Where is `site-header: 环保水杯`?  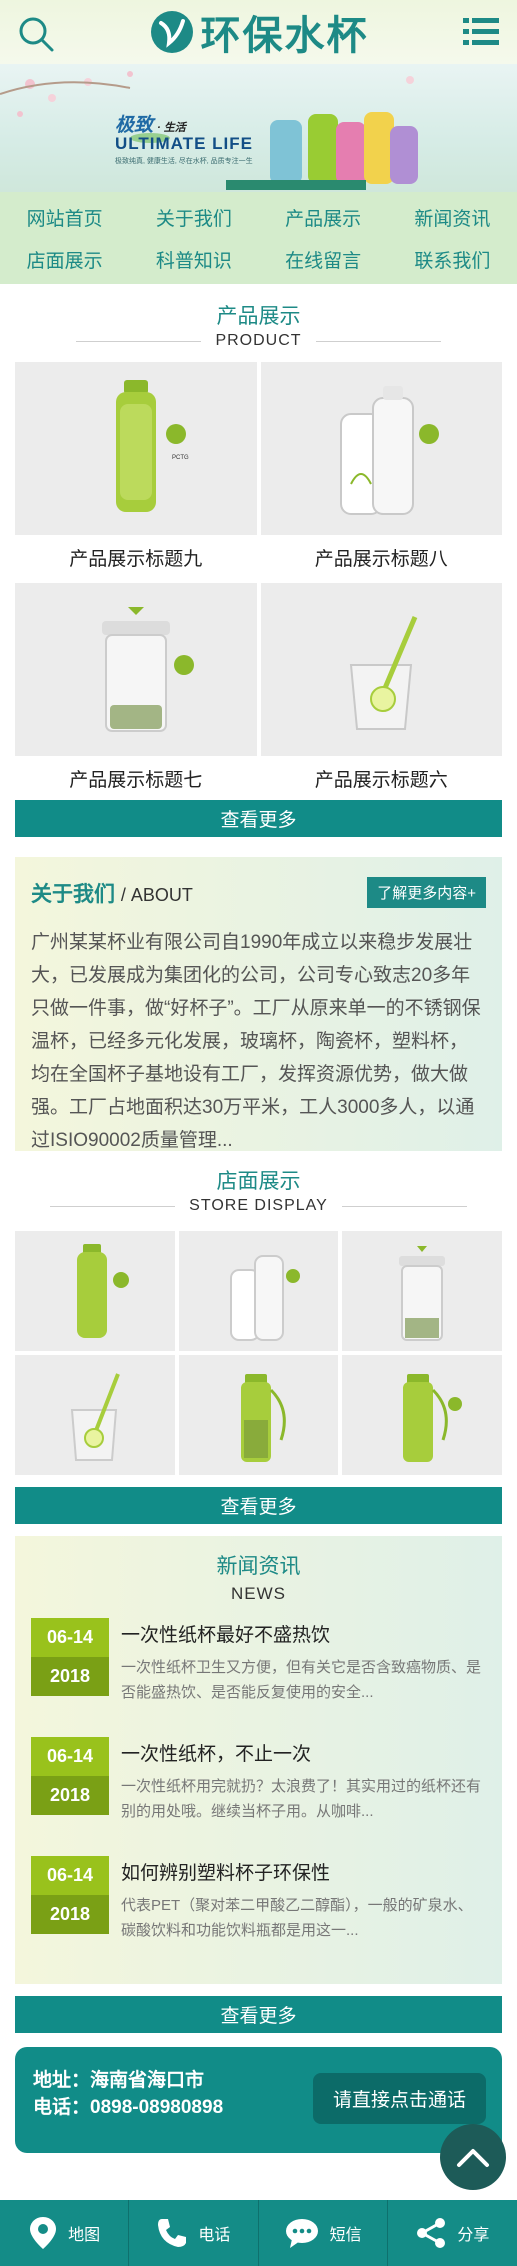
site-header: 环保水杯 is located at coordinates (258, 32).